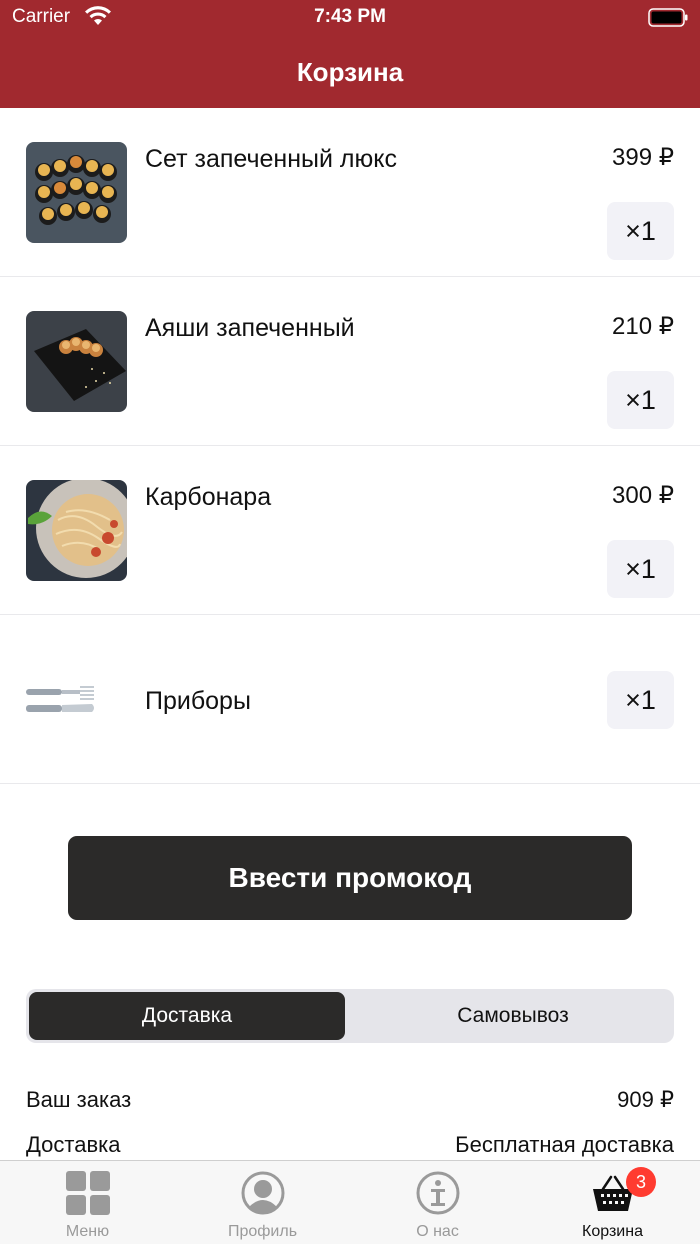  What do you see at coordinates (198, 701) in the screenshot?
I see `item-name: Приборы` at bounding box center [198, 701].